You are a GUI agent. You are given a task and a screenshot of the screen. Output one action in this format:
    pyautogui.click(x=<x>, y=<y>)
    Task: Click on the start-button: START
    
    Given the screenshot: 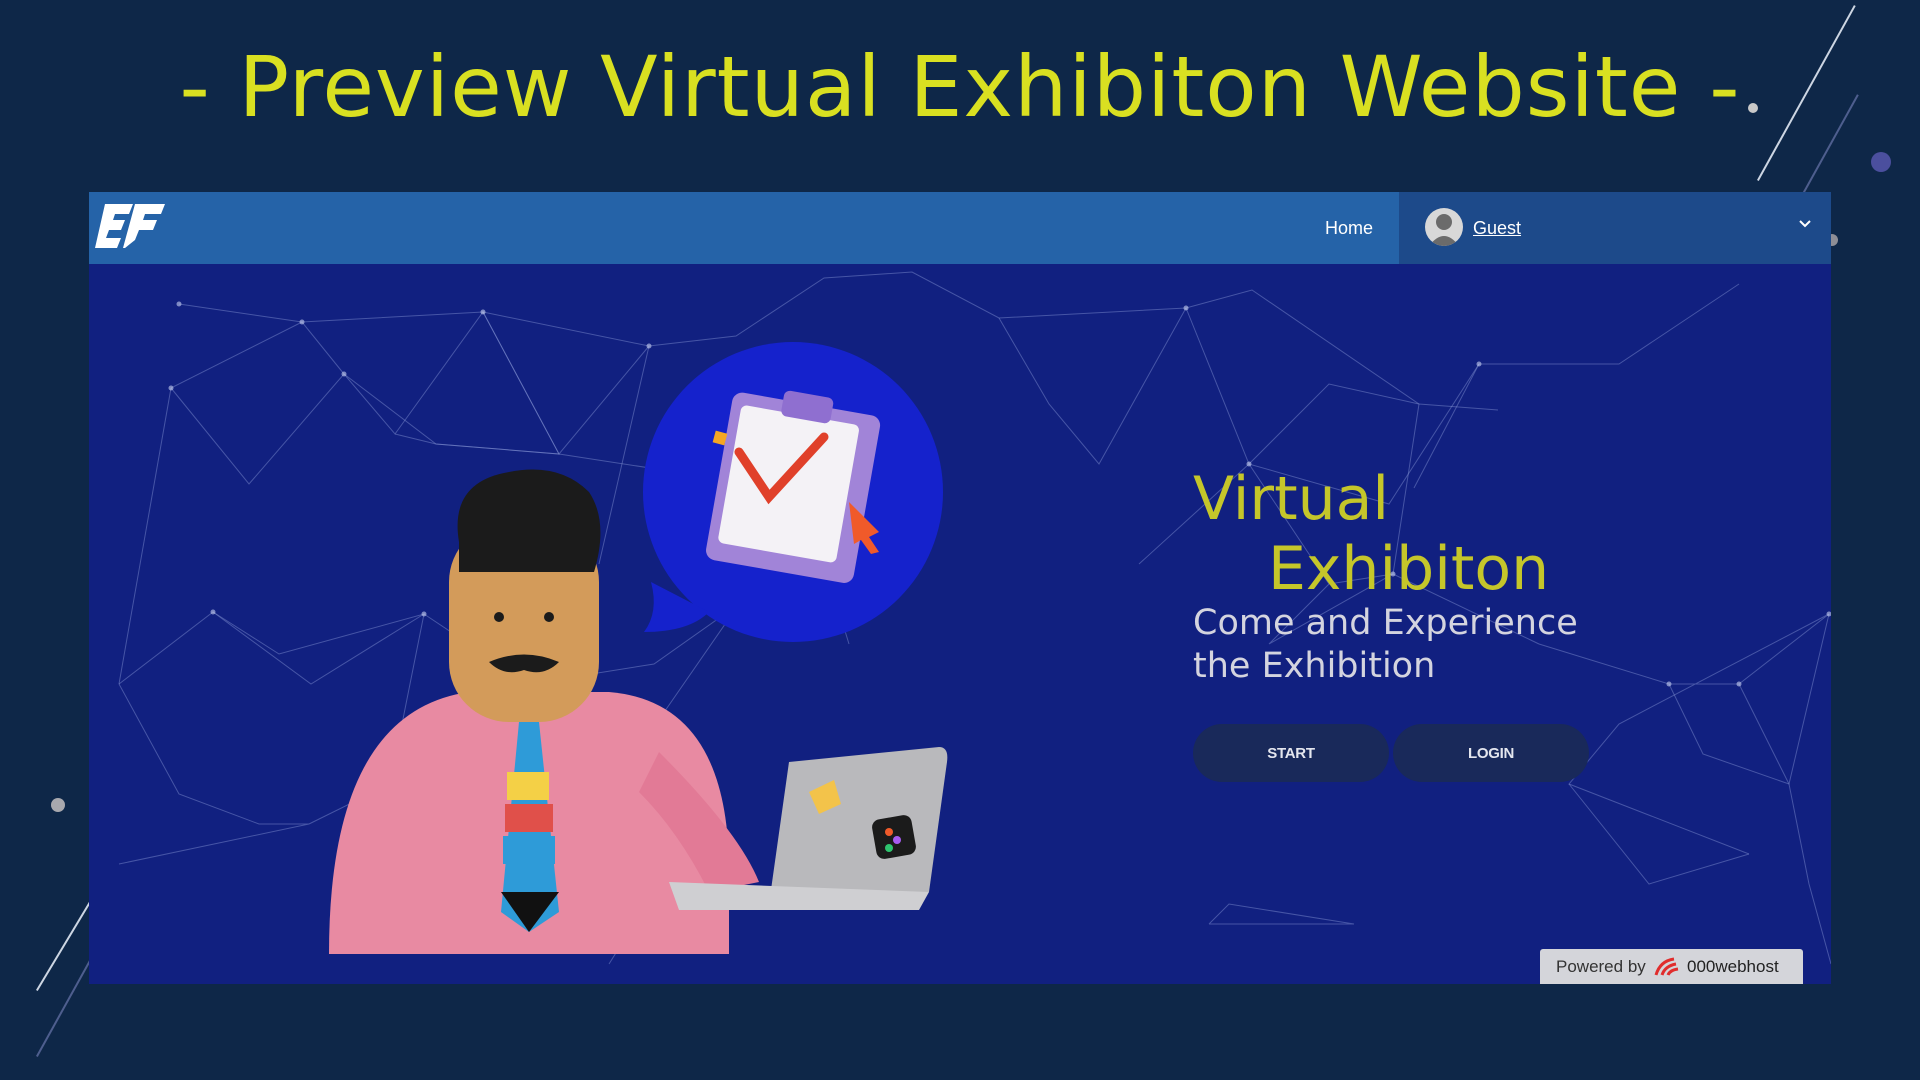 What is the action you would take?
    pyautogui.click(x=1291, y=753)
    